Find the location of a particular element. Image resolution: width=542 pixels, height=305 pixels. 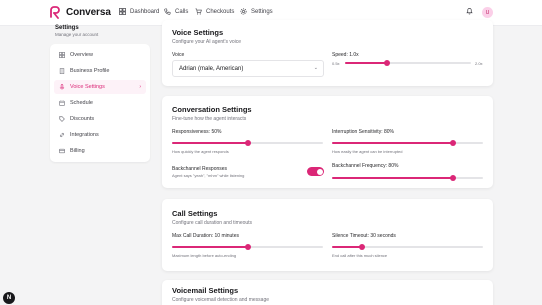

backchannel-toggle is located at coordinates (315, 171).